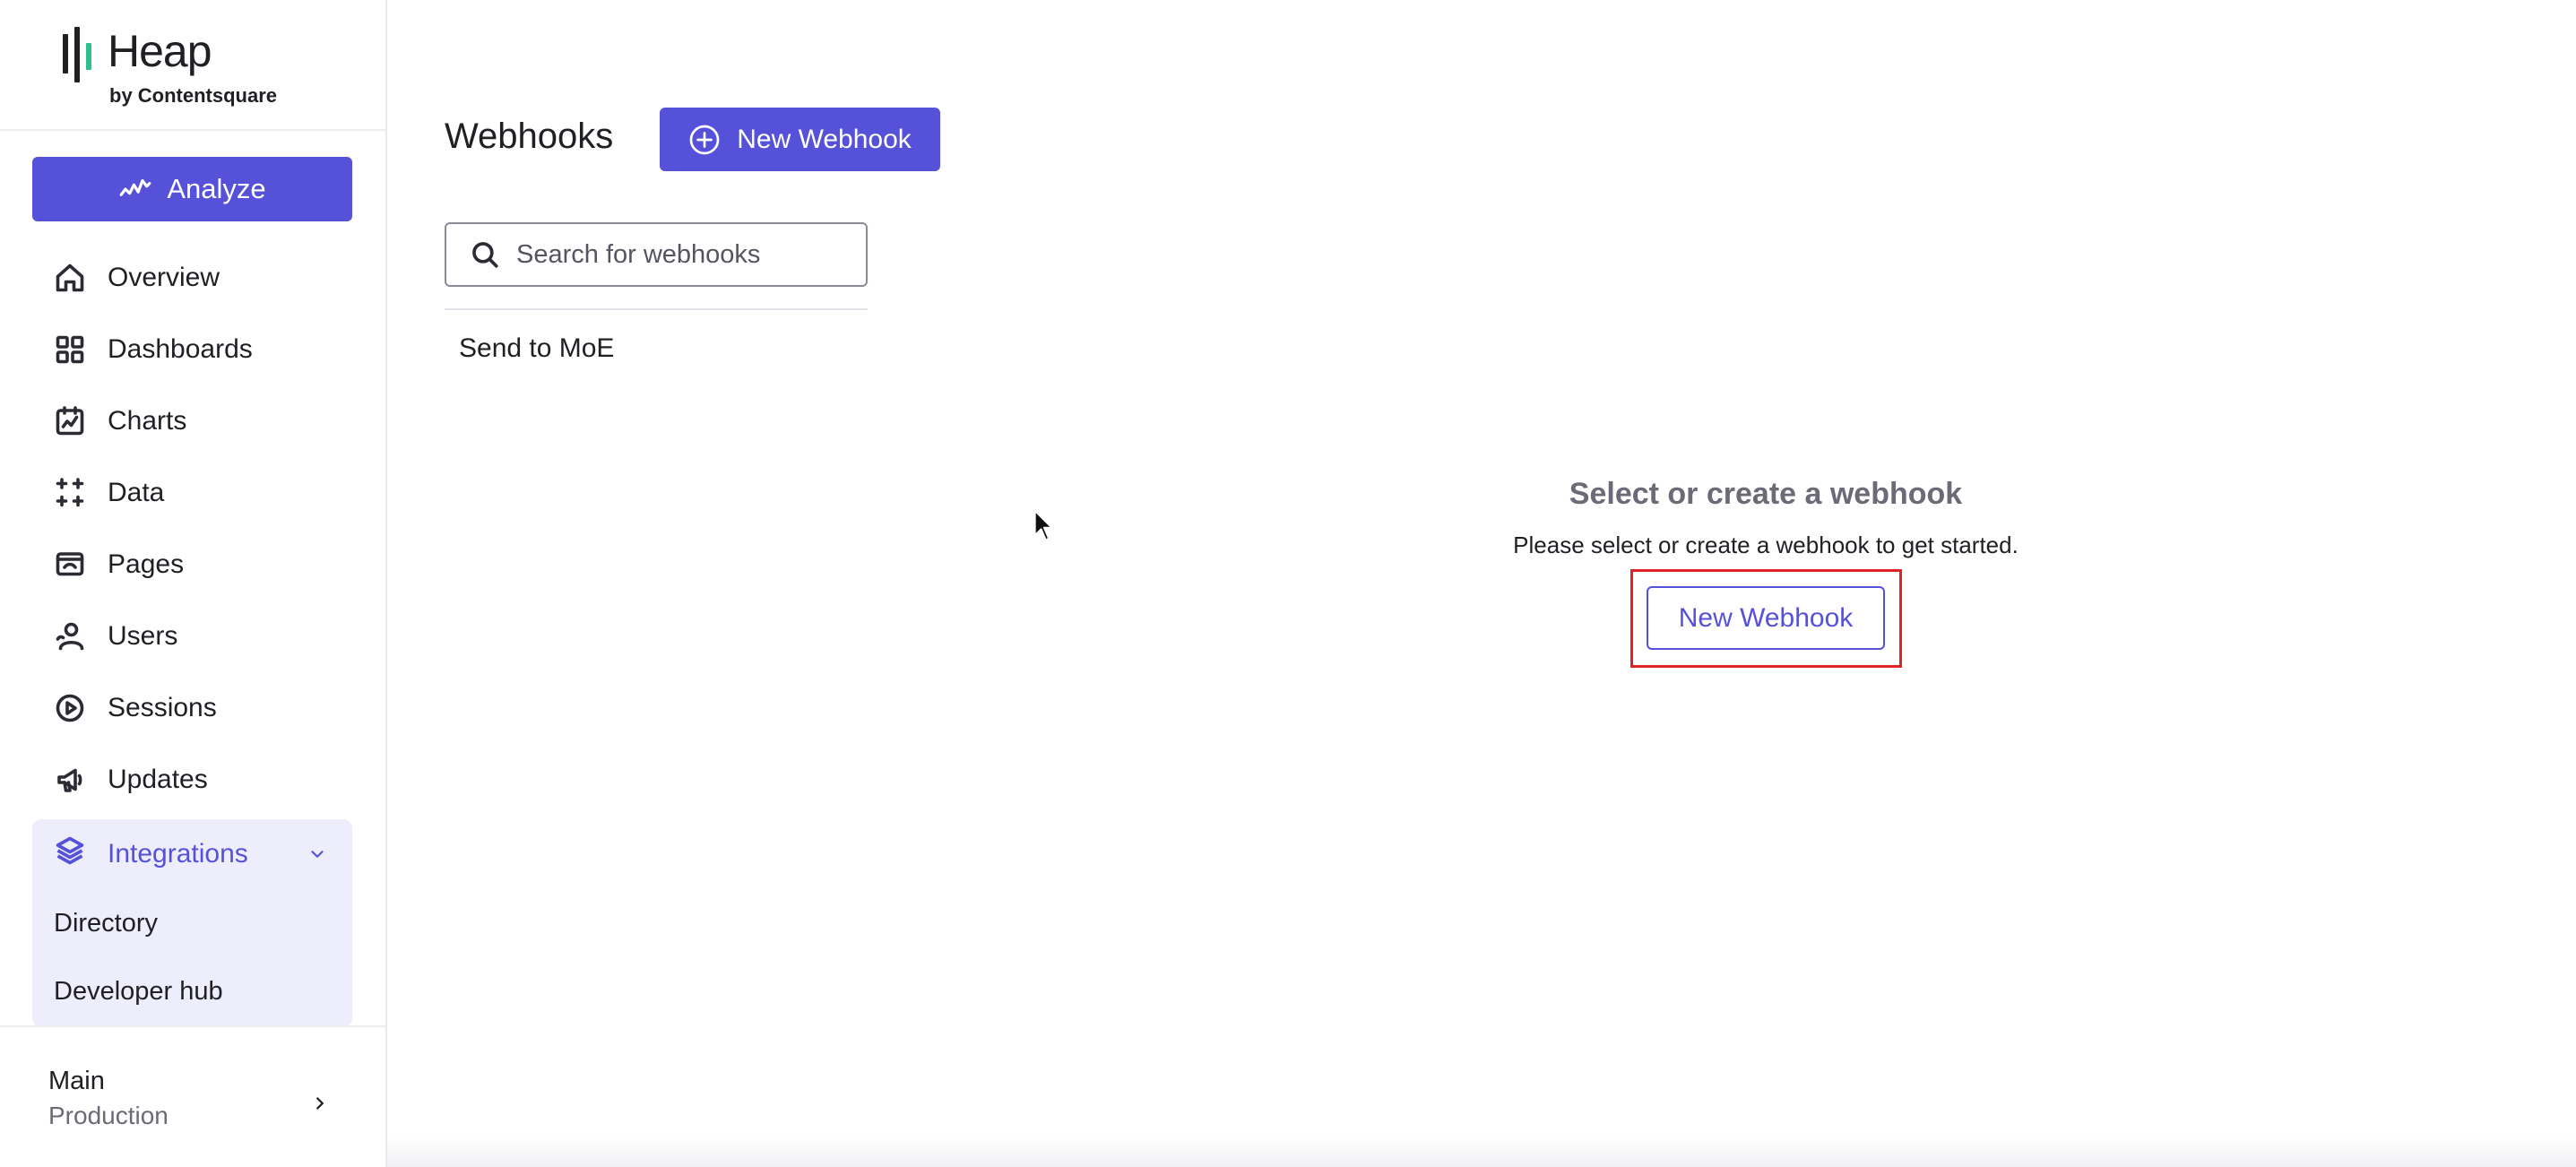 This screenshot has width=2576, height=1167. I want to click on sidebar-item-charts: Charts, so click(192, 421).